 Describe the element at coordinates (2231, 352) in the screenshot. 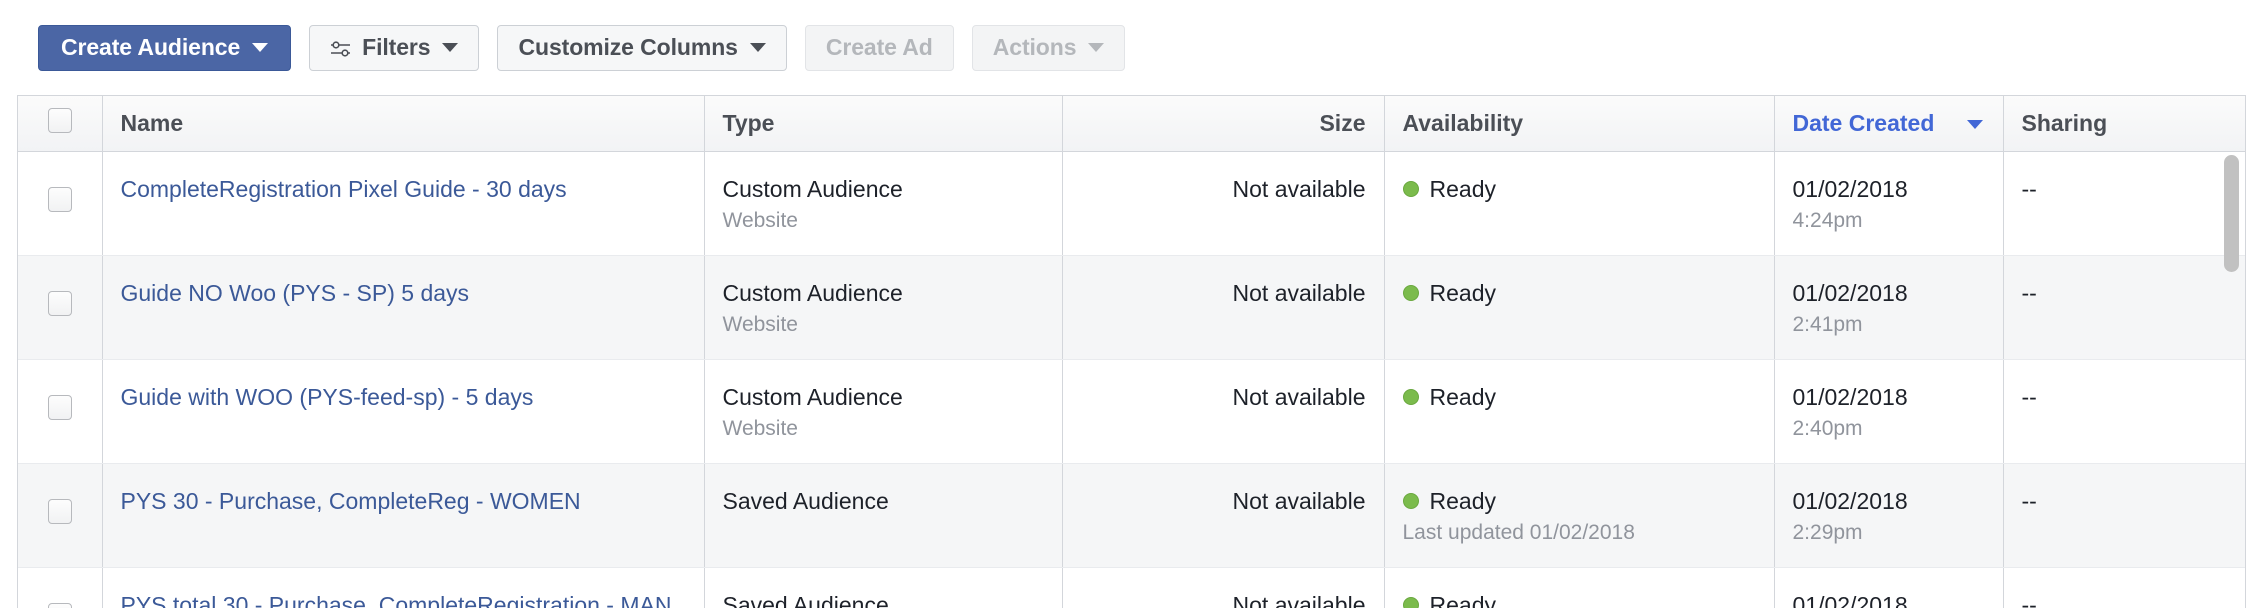

I see `vertical-scrollbar-track` at that location.